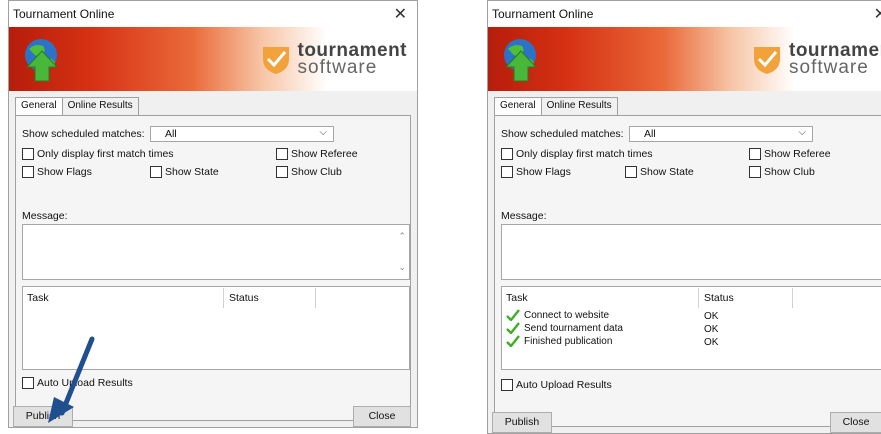  I want to click on task-name: Send tournament data, so click(573, 328).